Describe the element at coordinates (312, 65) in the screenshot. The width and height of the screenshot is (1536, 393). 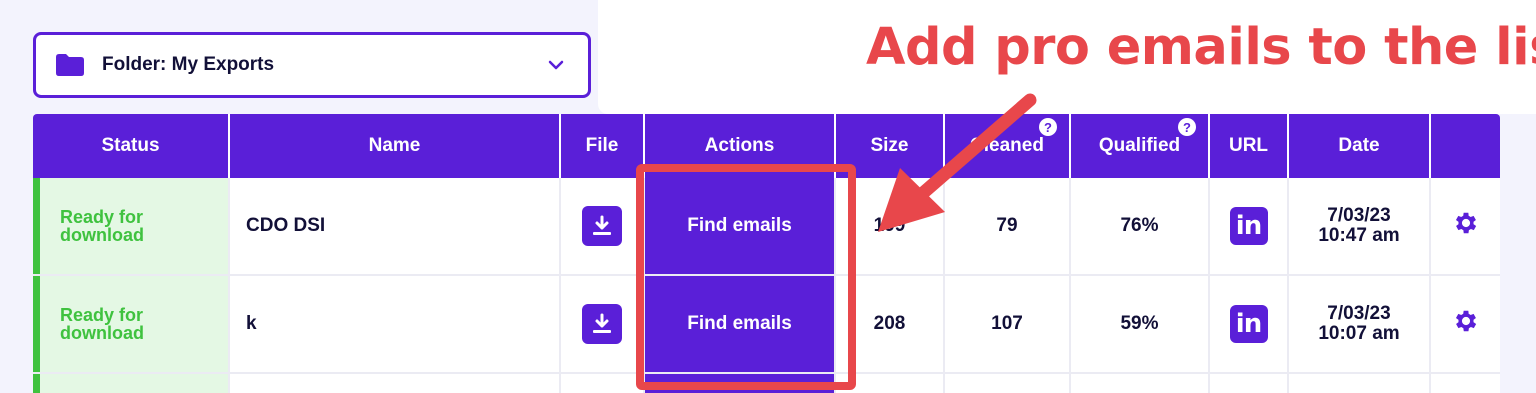
I see `folder-select: Folder: My Exports` at that location.